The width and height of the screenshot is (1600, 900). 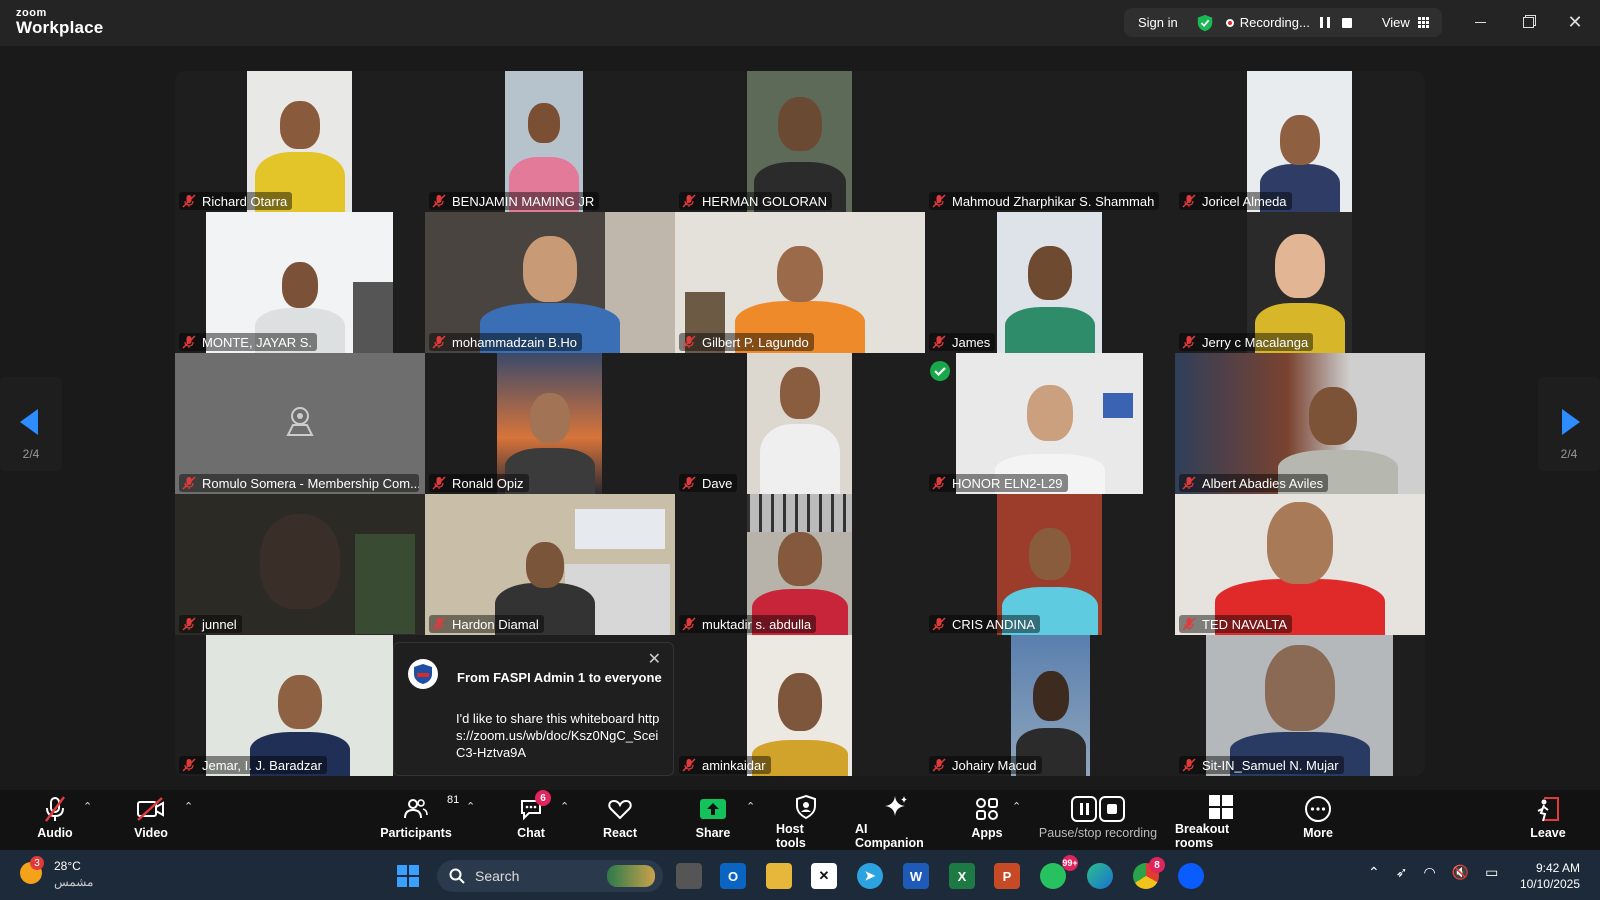 What do you see at coordinates (1050, 564) in the screenshot?
I see `participant-tile: CRIS ANDINA` at bounding box center [1050, 564].